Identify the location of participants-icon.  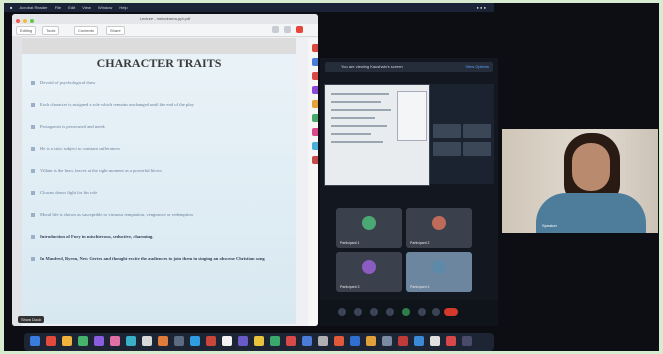
(374, 312).